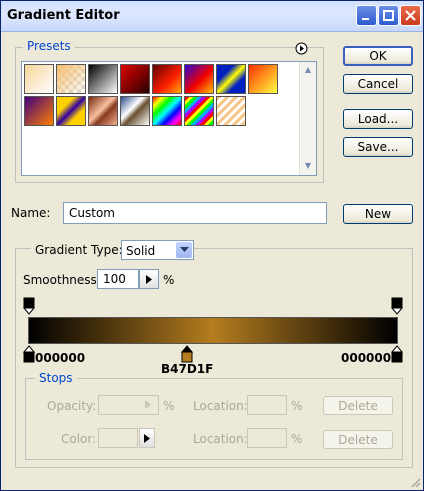  Describe the element at coordinates (56, 378) in the screenshot. I see `stops-label: Stops` at that location.